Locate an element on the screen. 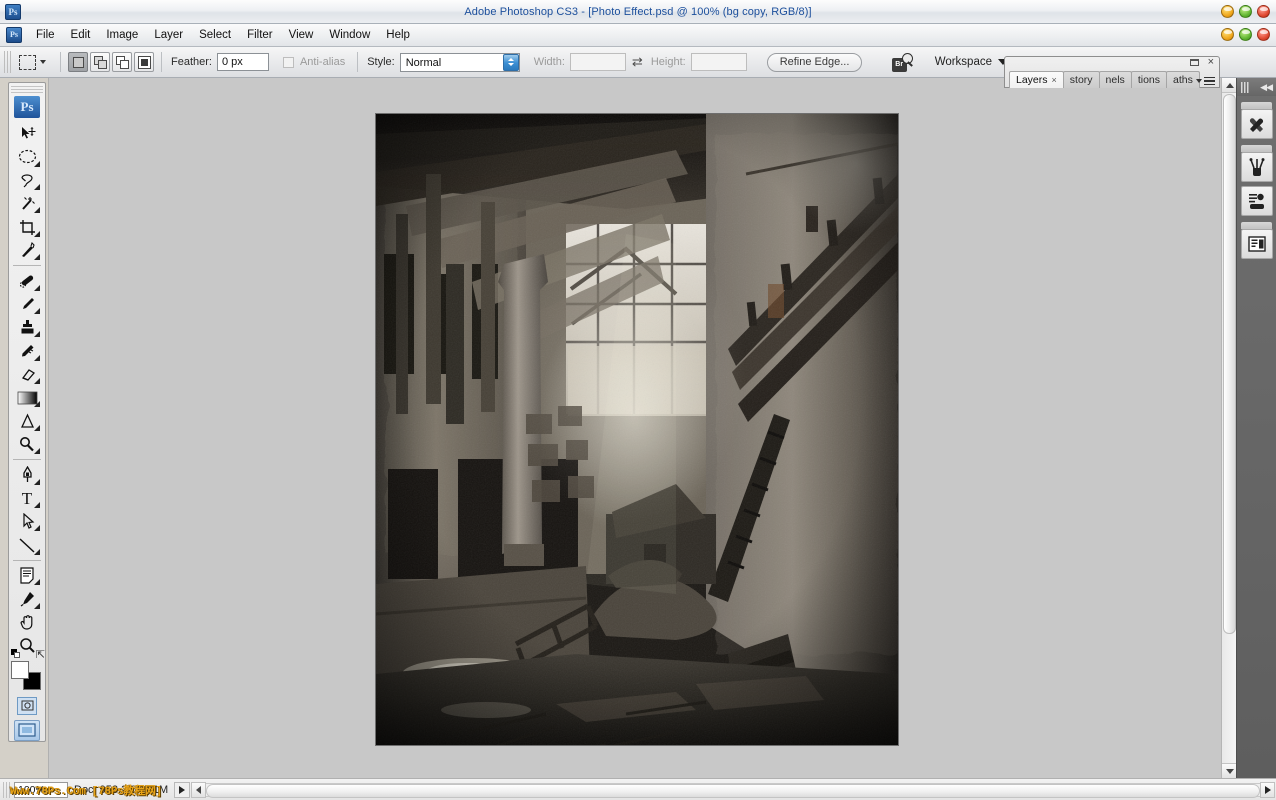 The width and height of the screenshot is (1276, 800). menu-layer: Layer is located at coordinates (168, 35).